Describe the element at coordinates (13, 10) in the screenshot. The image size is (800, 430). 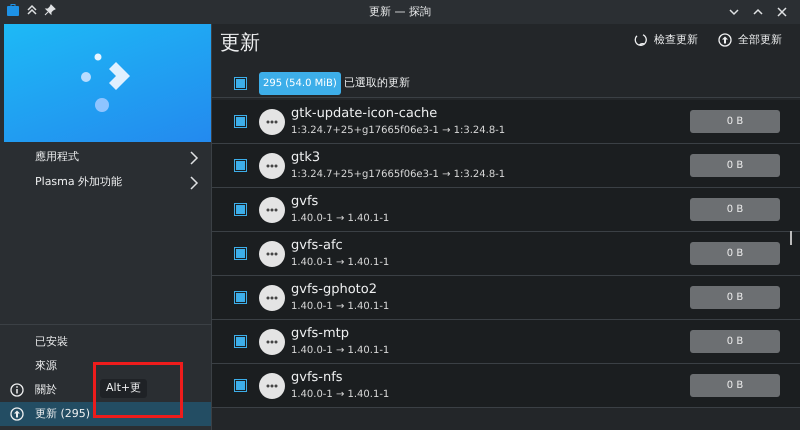
I see `app-icon` at that location.